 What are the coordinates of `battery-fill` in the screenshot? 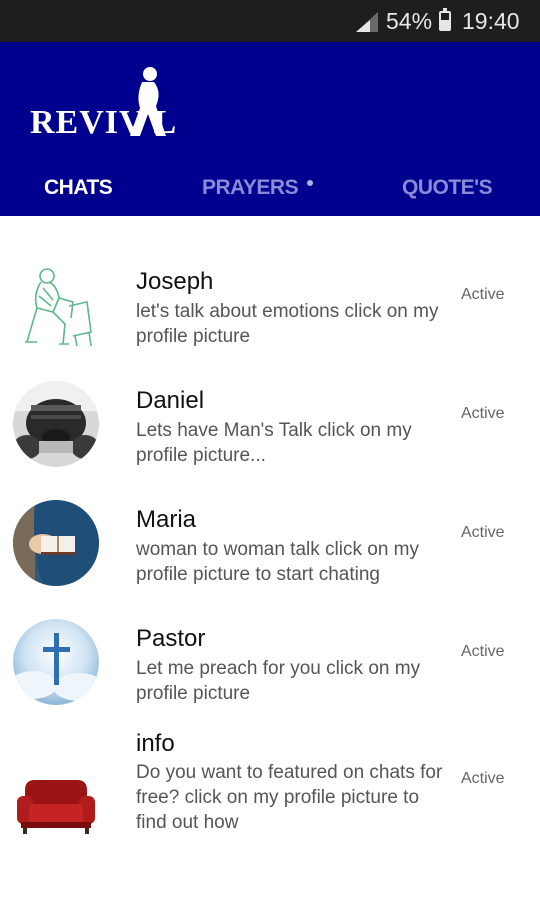 It's located at (445, 24).